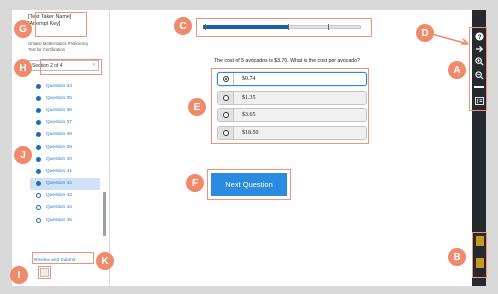 This screenshot has width=498, height=294. I want to click on callout-d-arrow, so click(450, 39).